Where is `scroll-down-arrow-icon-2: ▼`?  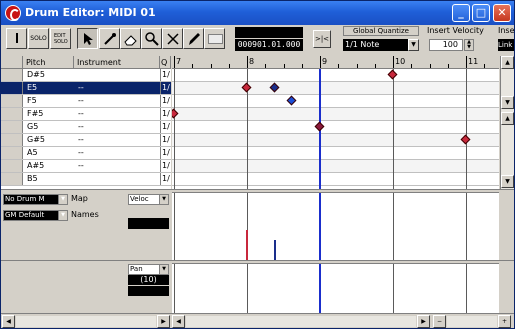
scroll-down-arrow-icon-2: ▼ is located at coordinates (507, 181).